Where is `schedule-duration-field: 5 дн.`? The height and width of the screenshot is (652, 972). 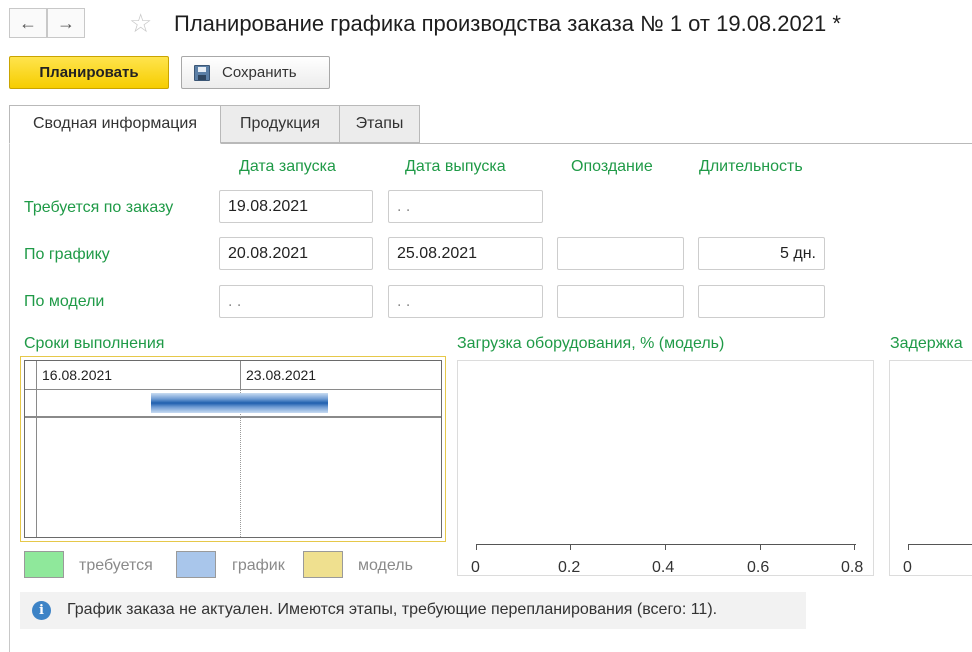
schedule-duration-field: 5 дн. is located at coordinates (761, 253).